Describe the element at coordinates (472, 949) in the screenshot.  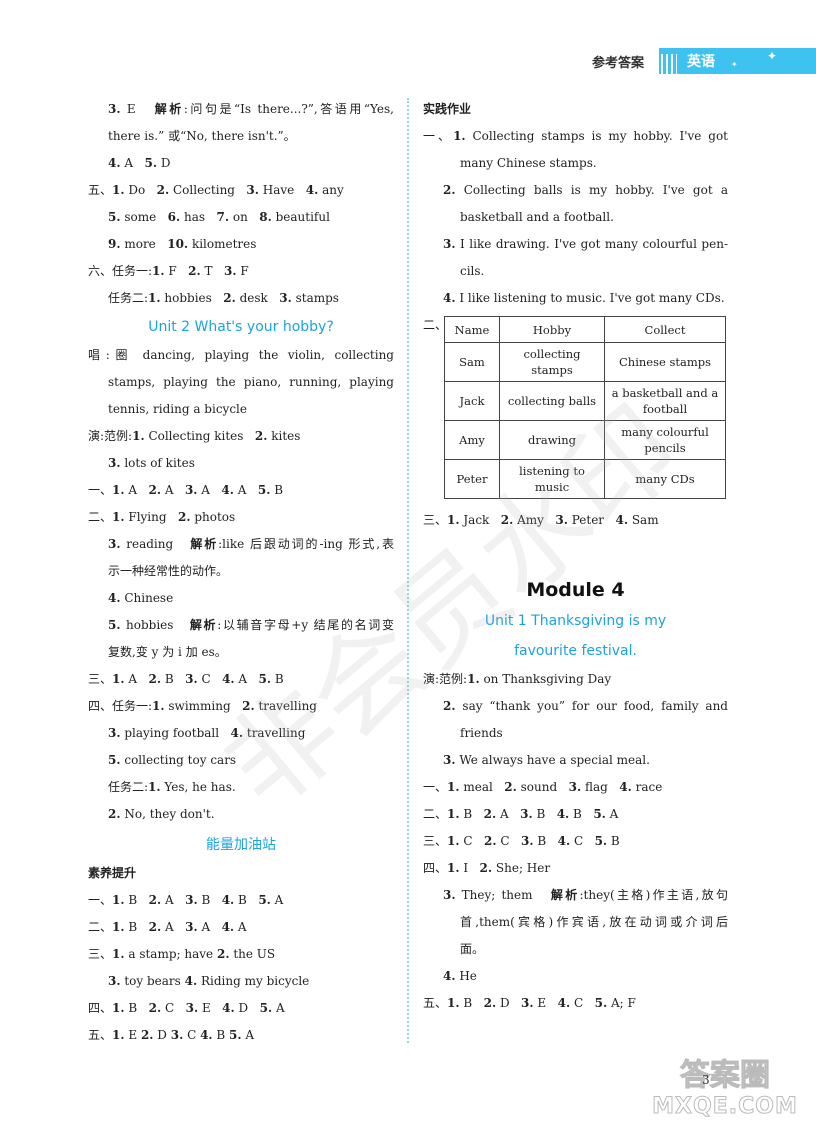
I see `answer-line: 面。` at that location.